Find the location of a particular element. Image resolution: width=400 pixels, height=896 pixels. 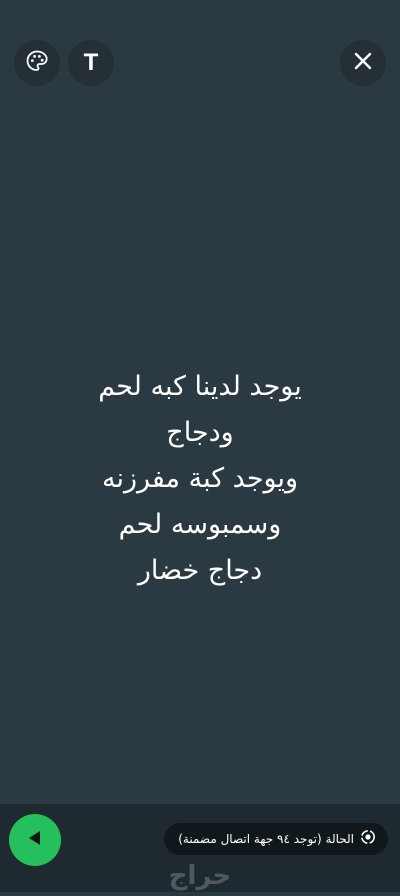

palette-button is located at coordinates (37, 63).